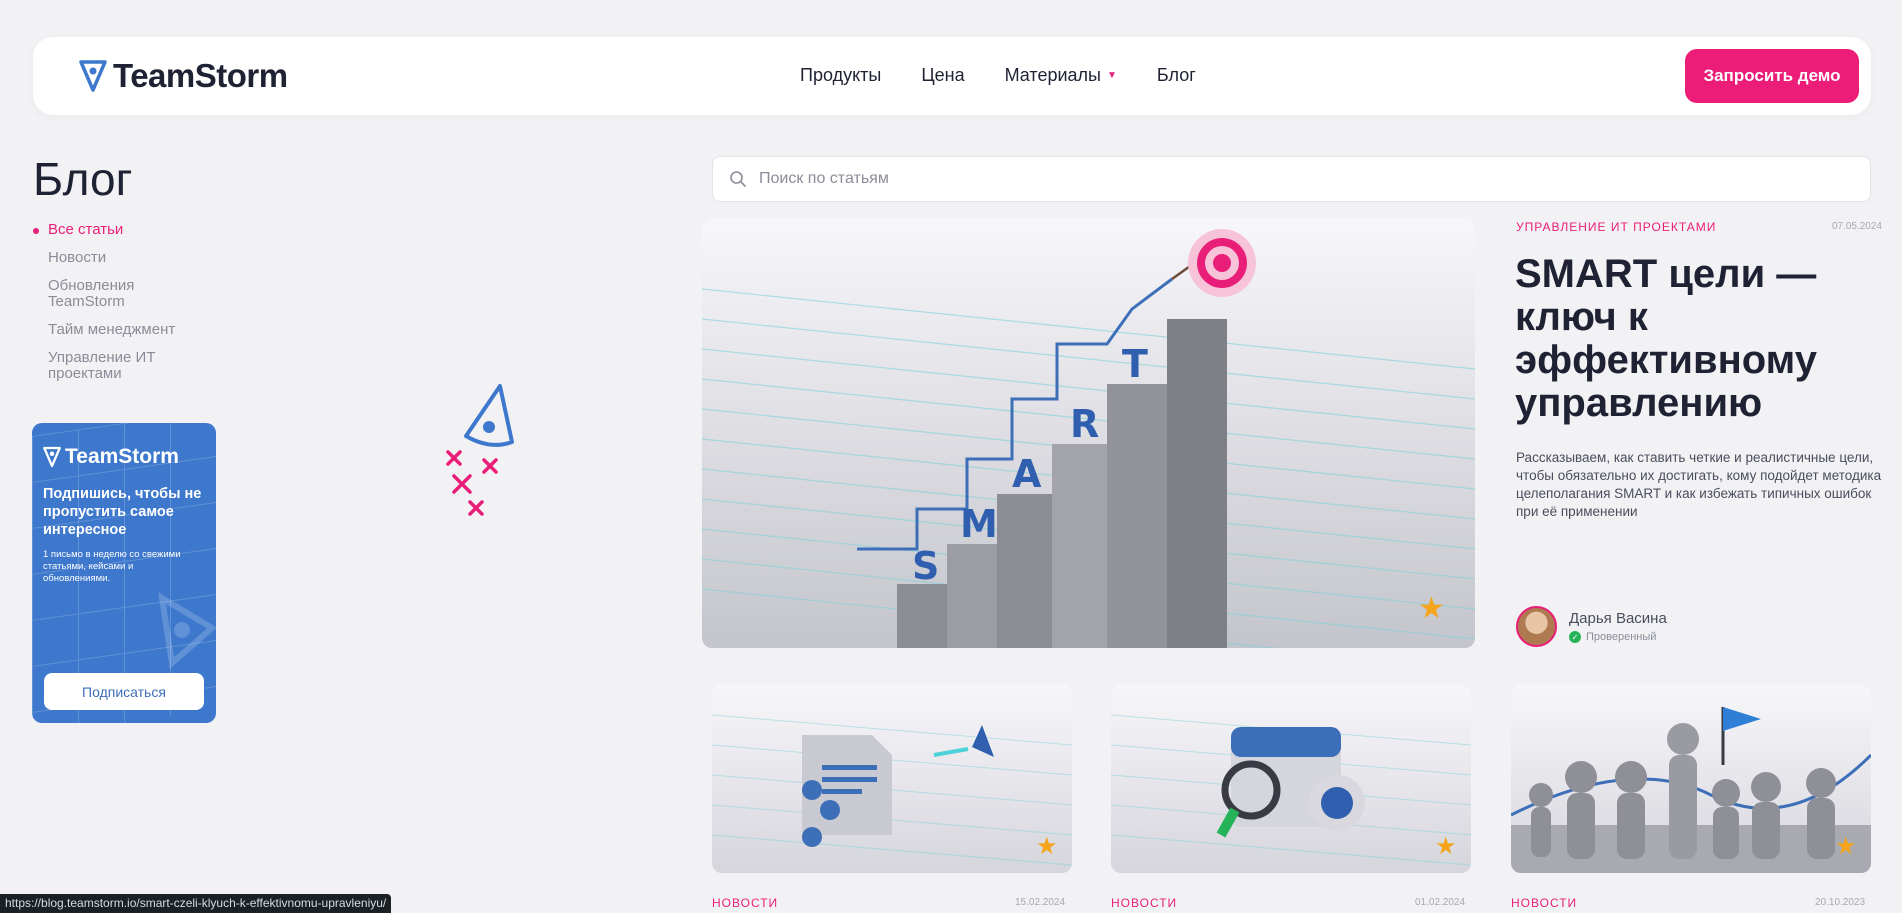 This screenshot has width=1902, height=913. Describe the element at coordinates (187, 630) in the screenshot. I see `rocket-watermark-icon` at that location.